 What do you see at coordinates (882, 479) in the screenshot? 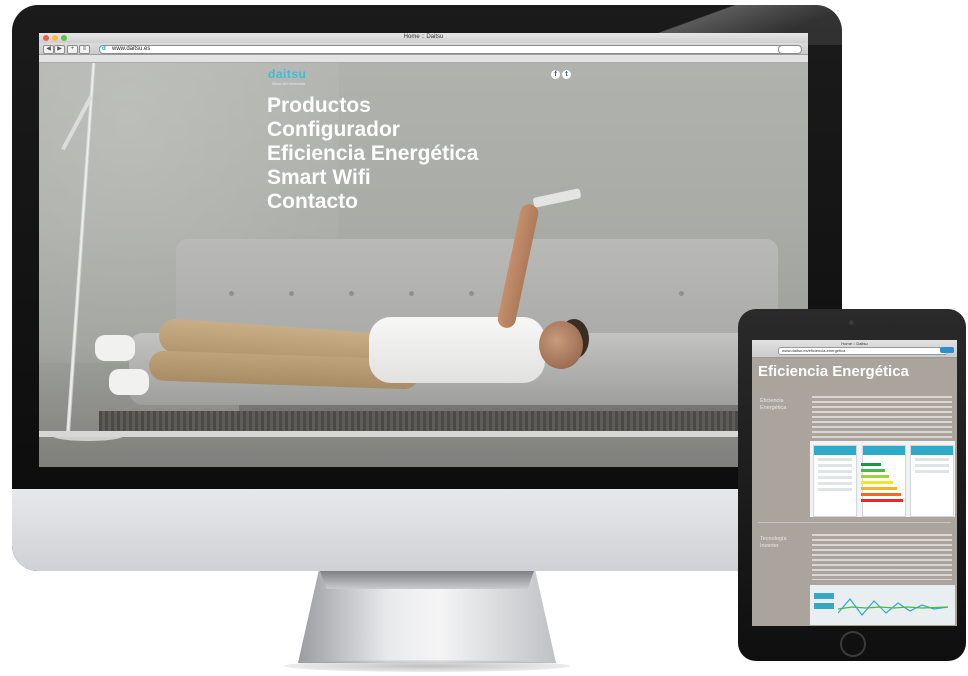
I see `energy-label-infographic` at bounding box center [882, 479].